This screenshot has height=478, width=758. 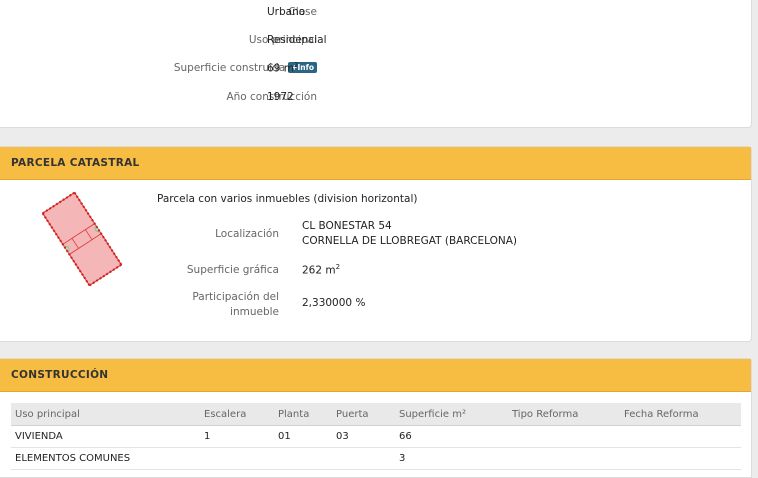 I want to click on localizacion-label: Localización, so click(x=247, y=234).